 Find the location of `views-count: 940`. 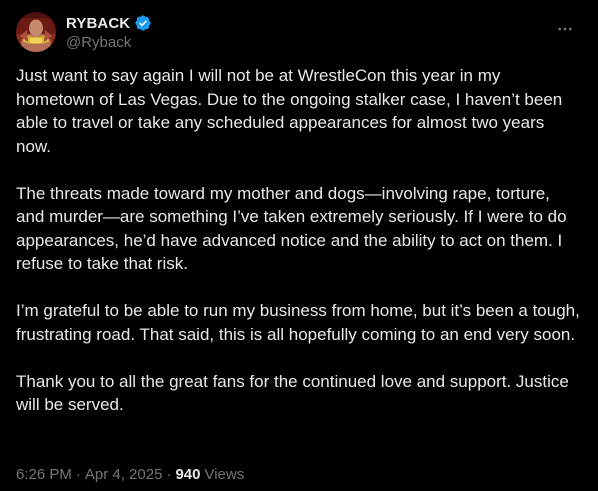

views-count: 940 is located at coordinates (187, 474).